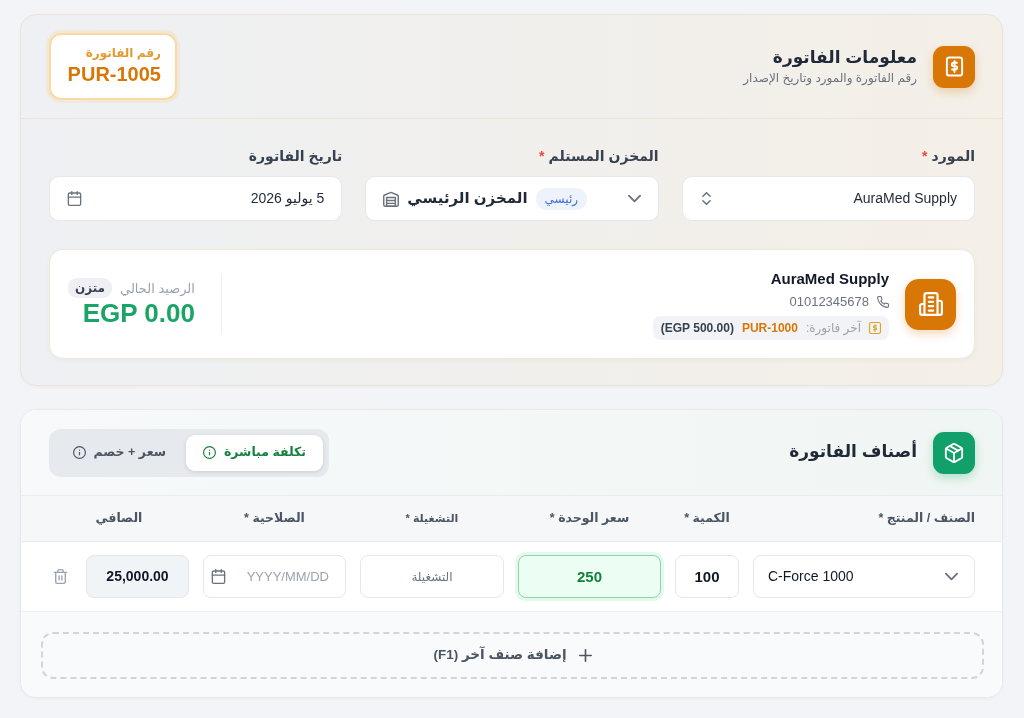 The width and height of the screenshot is (1024, 718). What do you see at coordinates (274, 519) in the screenshot?
I see `column-header: الصلاحية *` at bounding box center [274, 519].